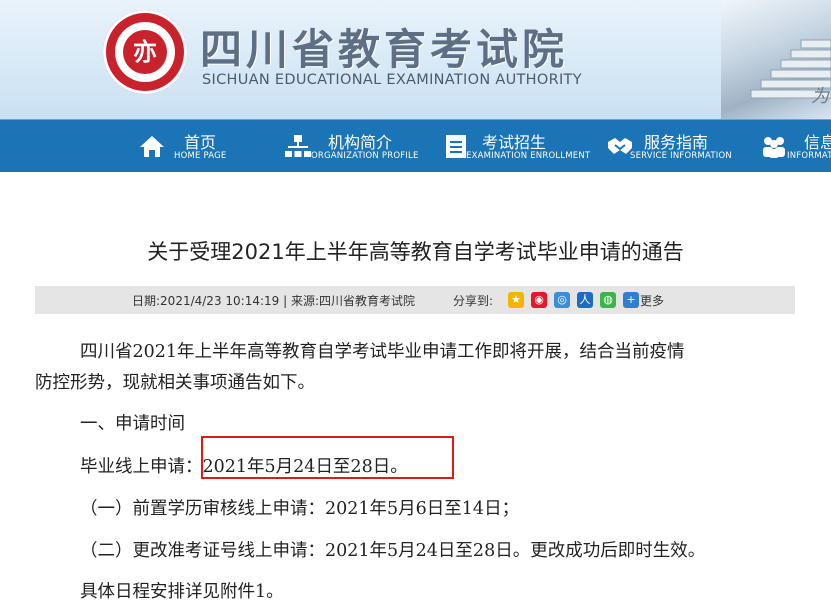 The width and height of the screenshot is (831, 613). What do you see at coordinates (300, 509) in the screenshot?
I see `pre-qualification-line: （一）前置学历审核线上申请：2021年5月6日至14日；` at bounding box center [300, 509].